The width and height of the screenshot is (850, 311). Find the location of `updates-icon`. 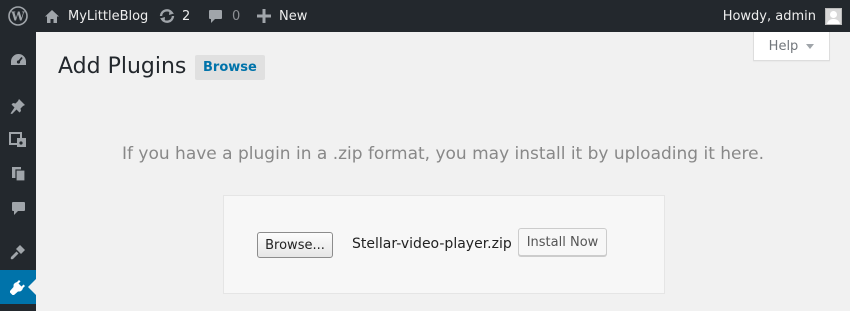

updates-icon is located at coordinates (167, 16).